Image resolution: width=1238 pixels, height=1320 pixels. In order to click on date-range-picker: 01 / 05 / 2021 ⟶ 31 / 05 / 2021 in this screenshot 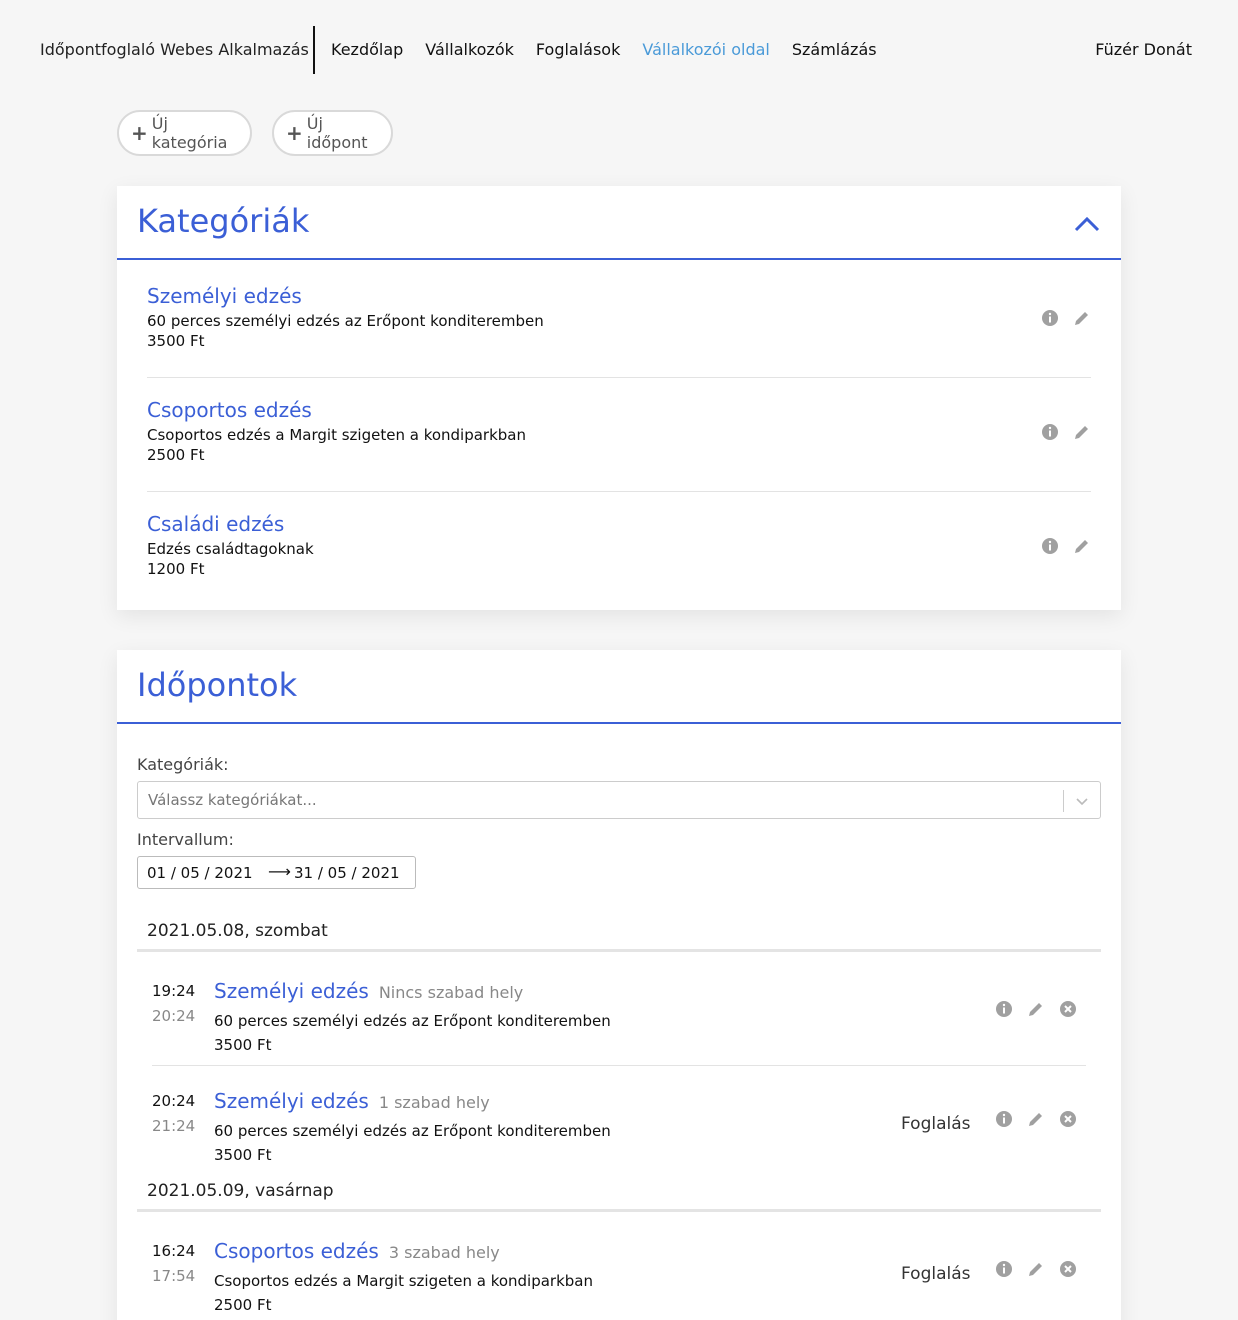, I will do `click(276, 872)`.